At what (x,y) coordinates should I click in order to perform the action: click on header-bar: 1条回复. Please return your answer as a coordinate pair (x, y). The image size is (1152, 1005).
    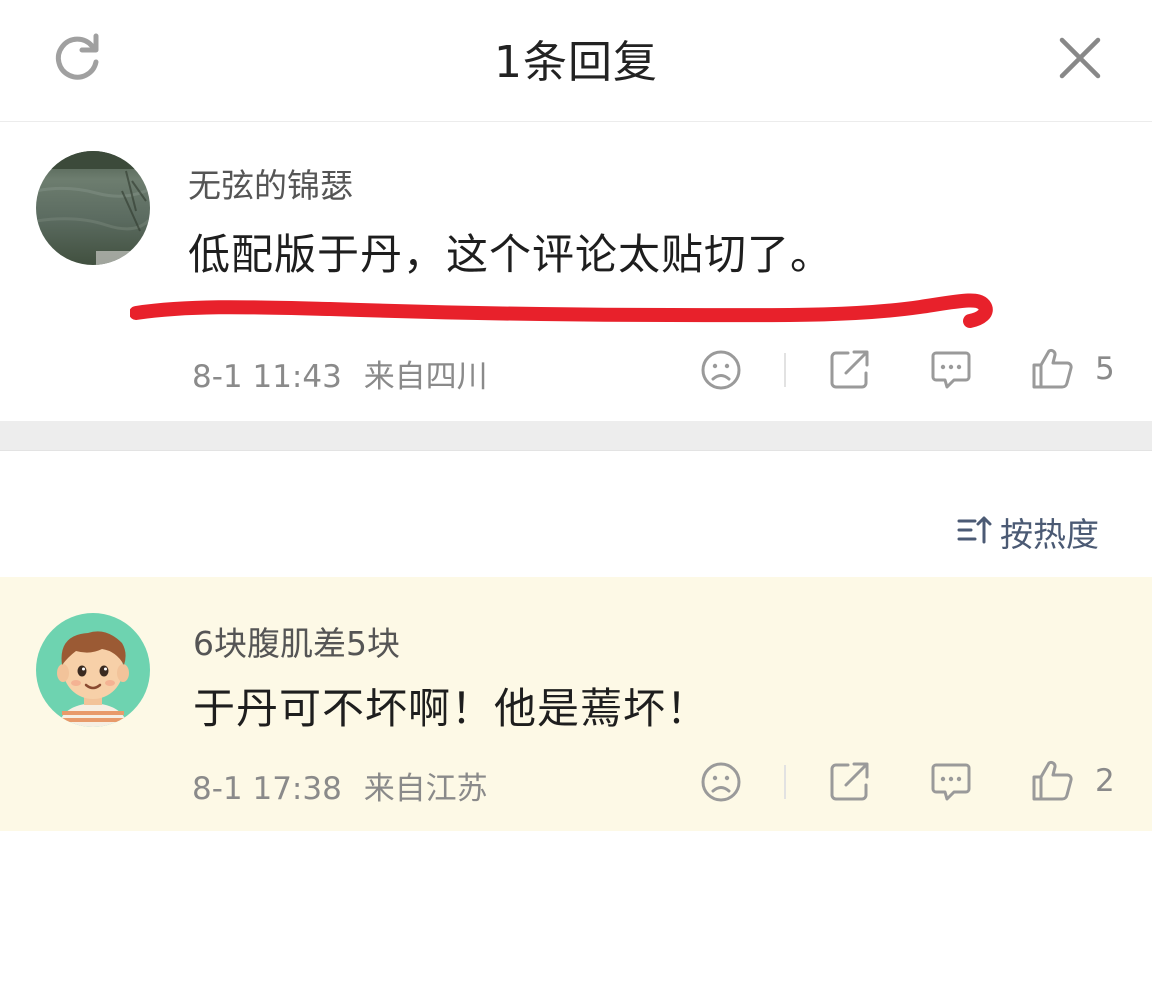
    Looking at the image, I should click on (576, 61).